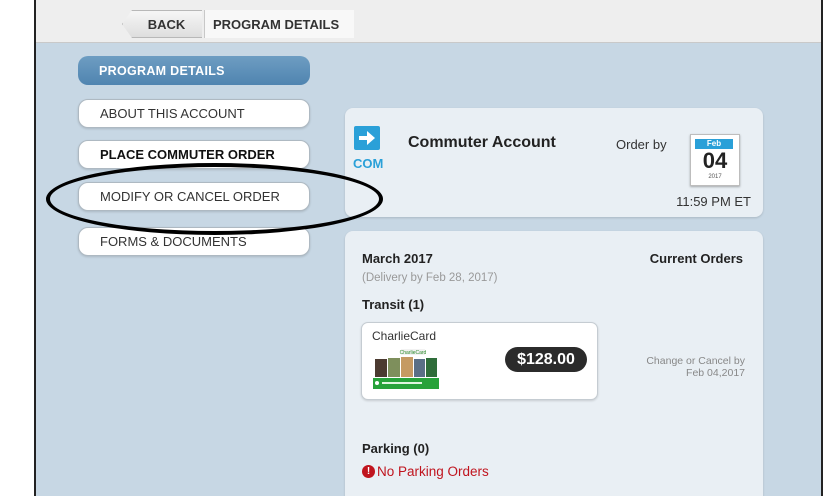  Describe the element at coordinates (396, 448) in the screenshot. I see `parking-heading: Parking (0)` at that location.